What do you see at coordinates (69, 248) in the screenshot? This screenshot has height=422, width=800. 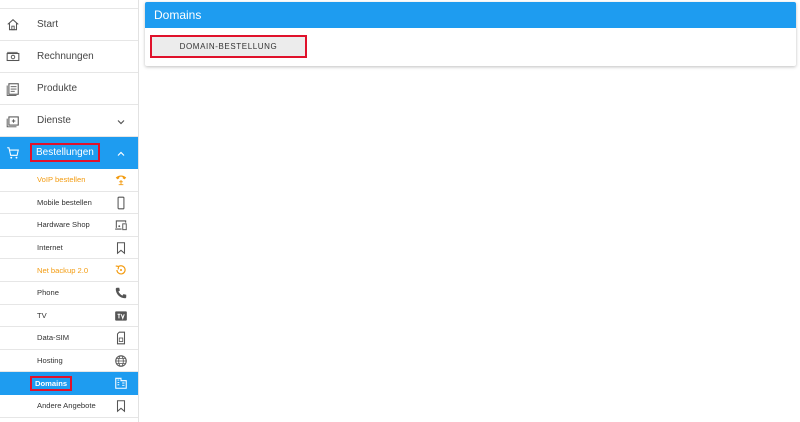 I see `sidebar-subitem-internet: Internet` at bounding box center [69, 248].